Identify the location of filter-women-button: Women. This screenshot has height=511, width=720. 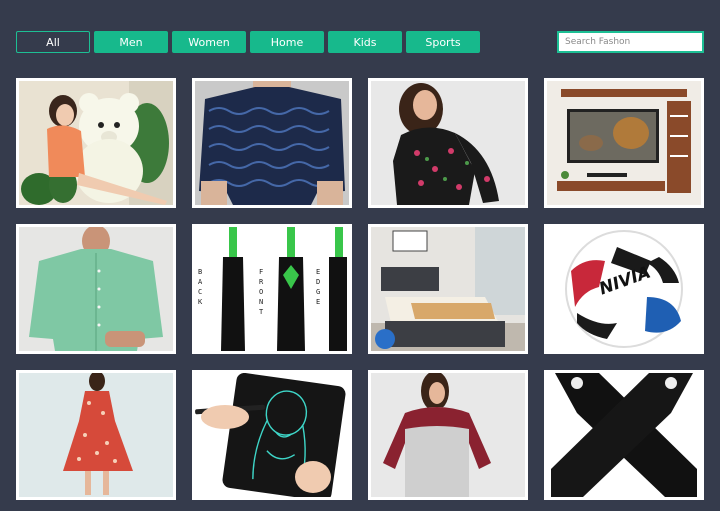
(209, 42).